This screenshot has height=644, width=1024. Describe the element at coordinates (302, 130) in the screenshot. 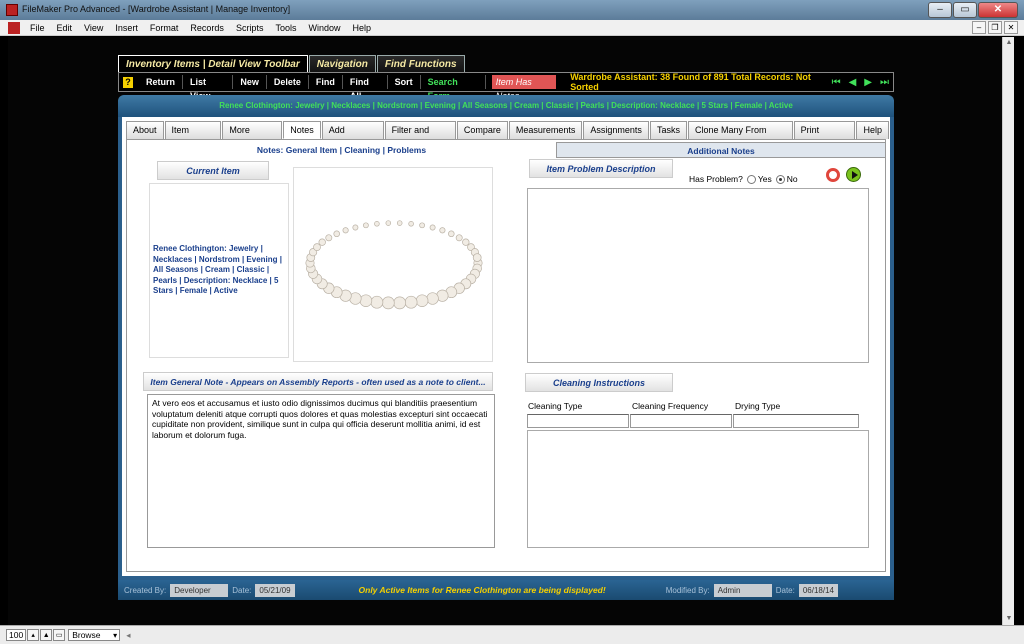

I see `tab-notes: Notes` at that location.